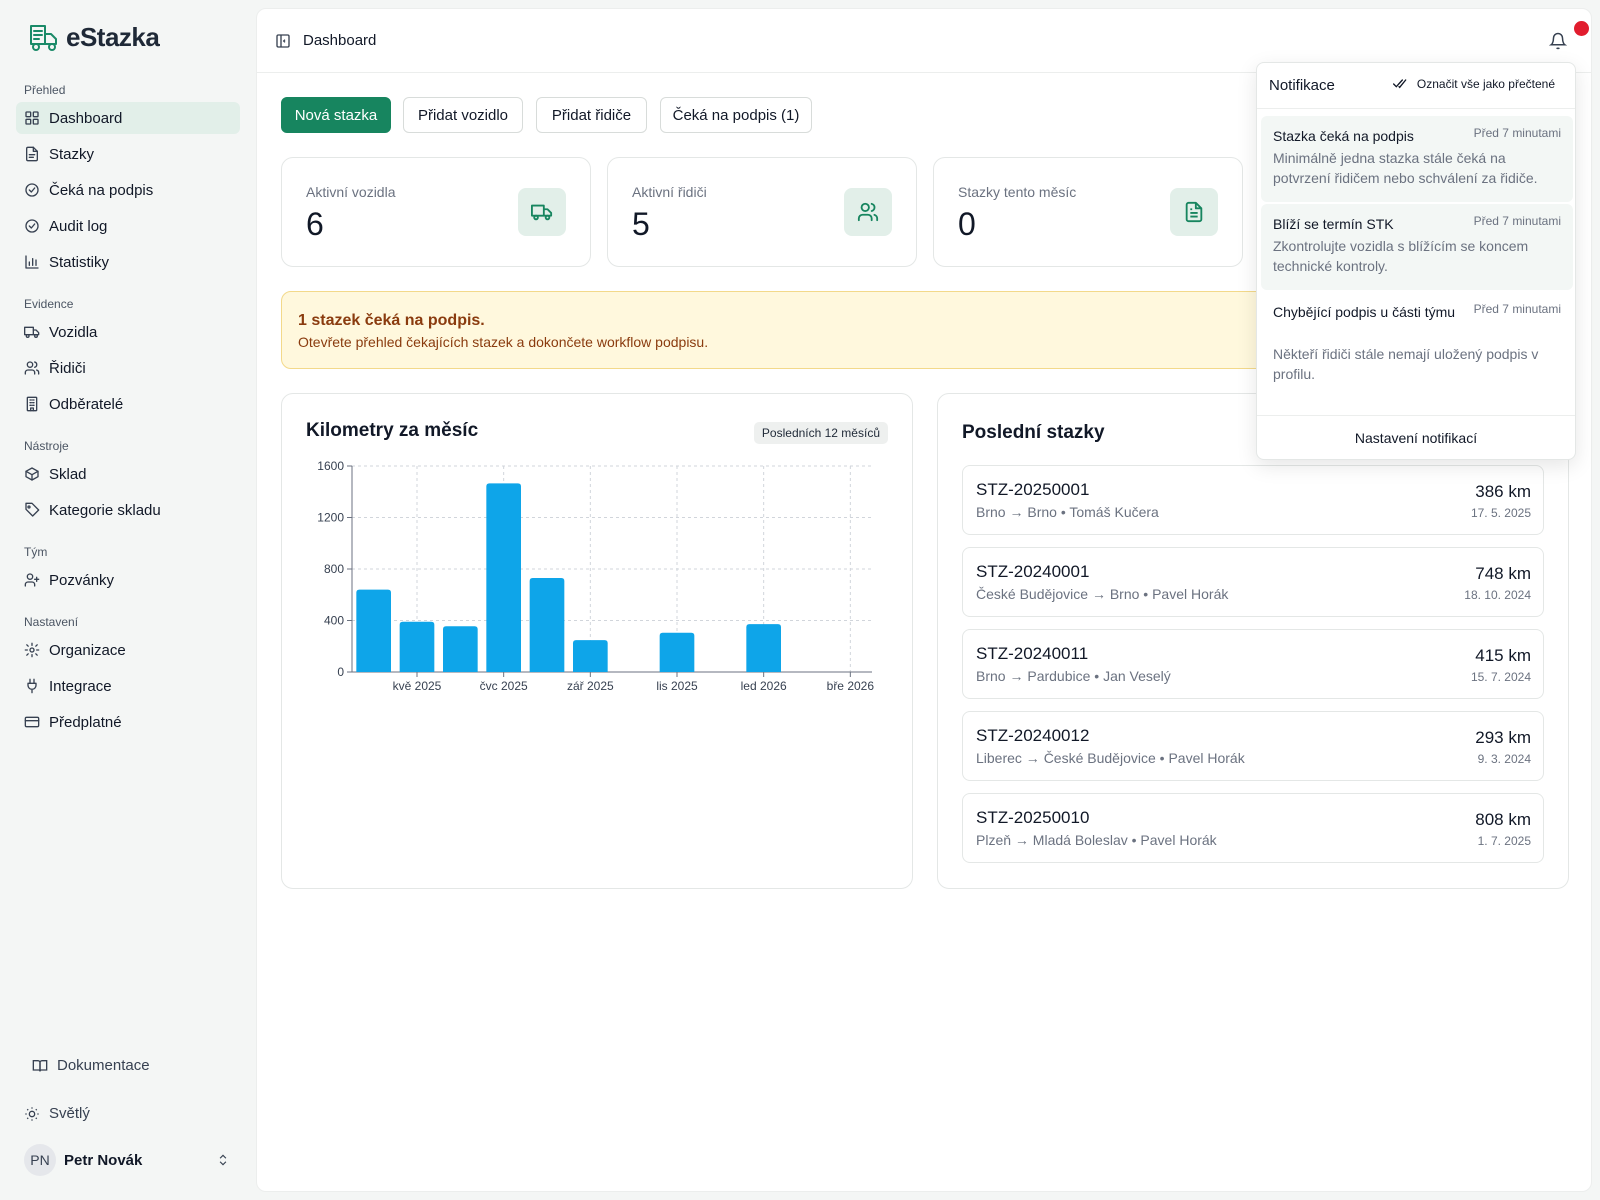 This screenshot has width=1600, height=1200. I want to click on sidebar-item-label: Integrace, so click(80, 686).